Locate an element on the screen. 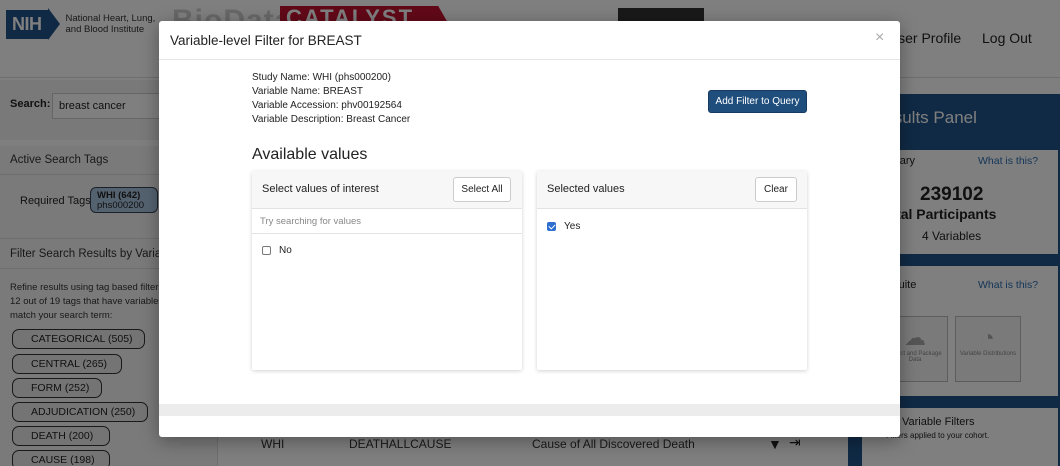  select-all-button: Select All is located at coordinates (482, 189).